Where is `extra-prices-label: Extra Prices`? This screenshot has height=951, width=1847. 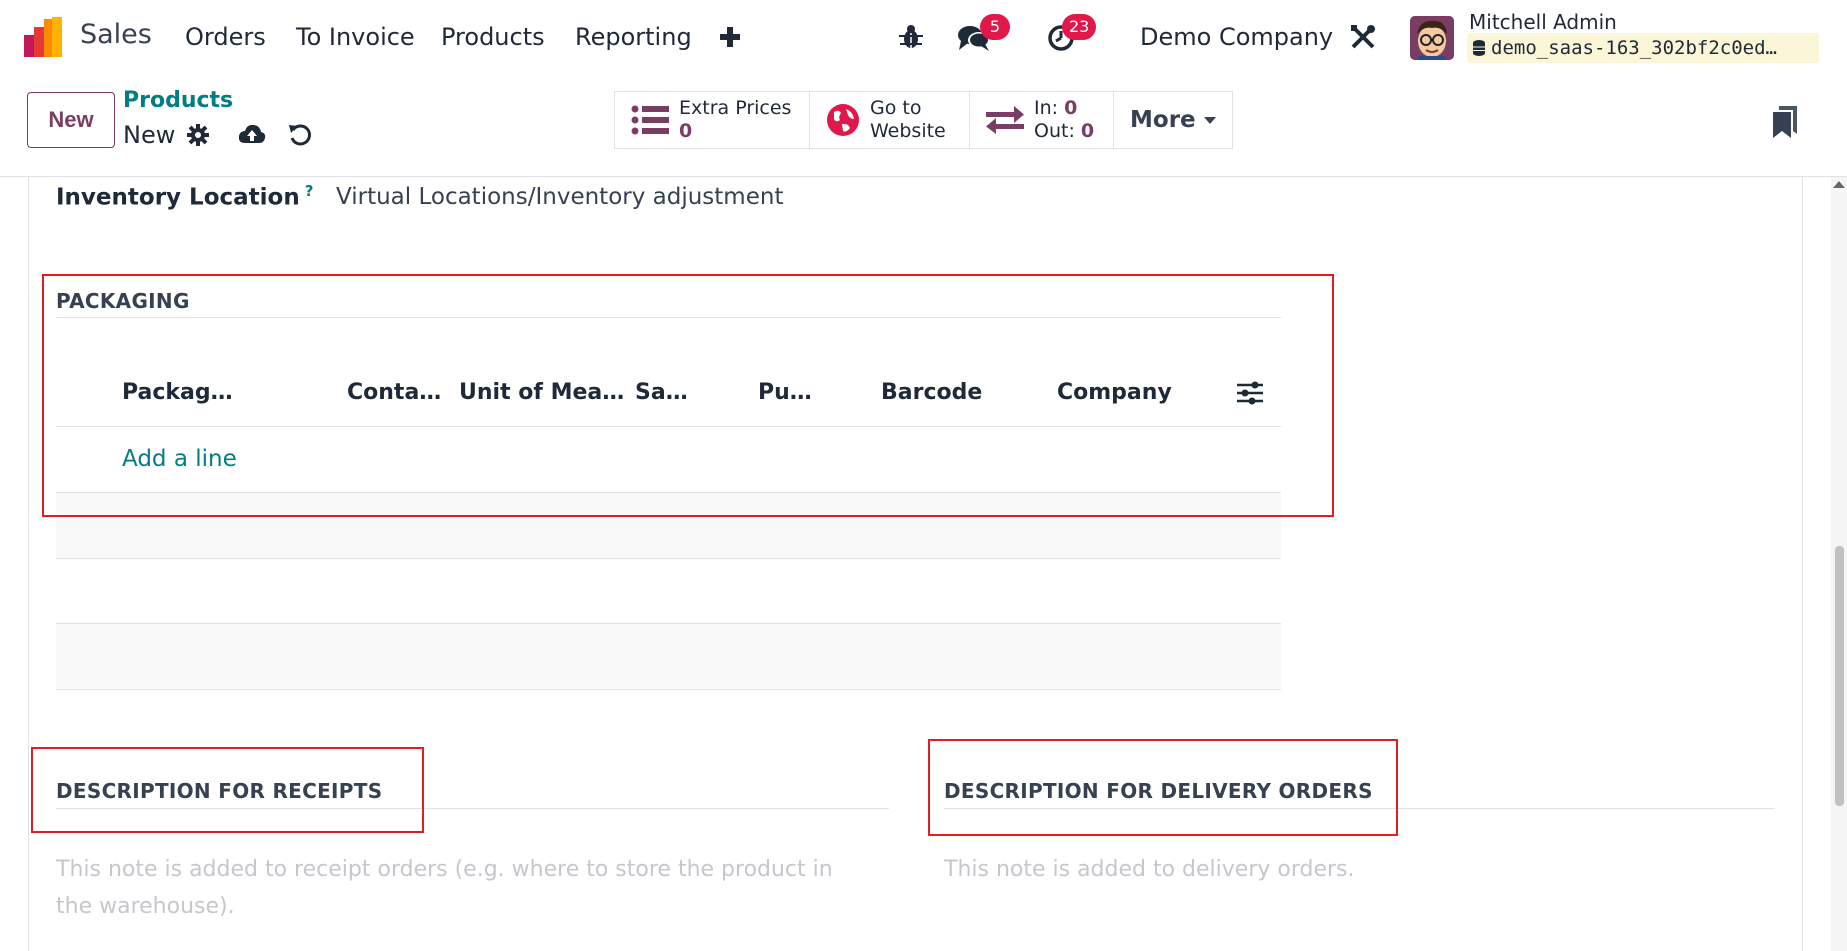 extra-prices-label: Extra Prices is located at coordinates (735, 108).